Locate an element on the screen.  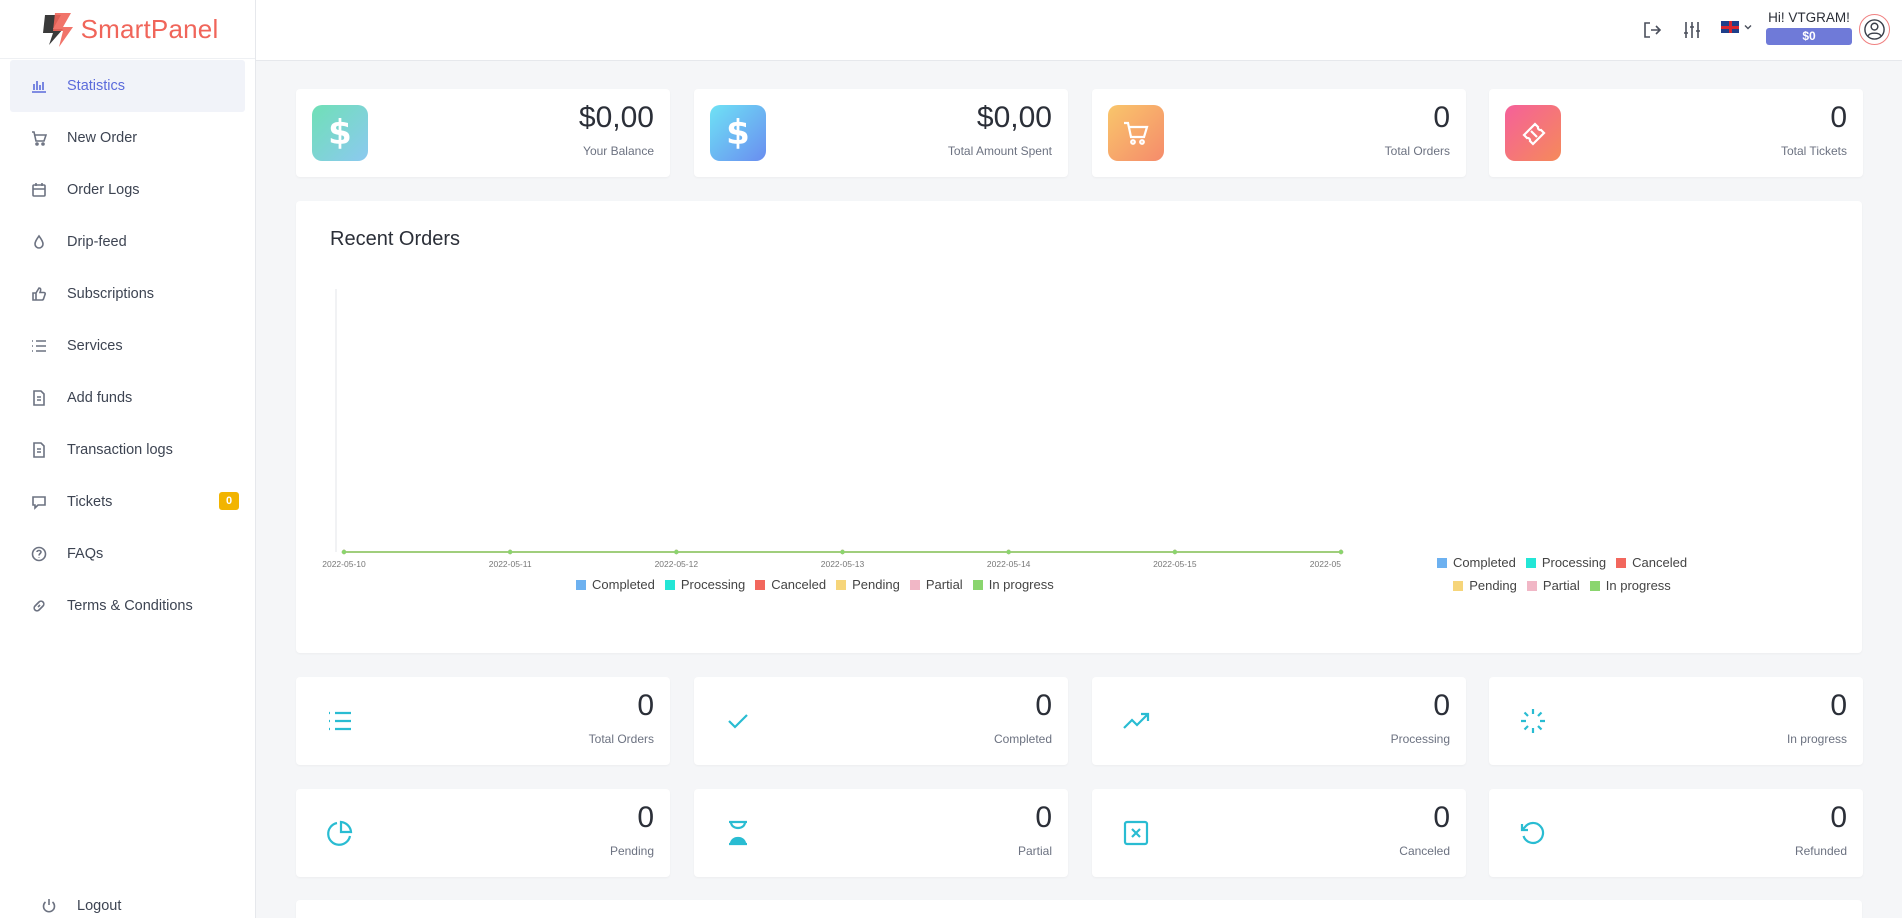
ticket-icon is located at coordinates (1533, 133).